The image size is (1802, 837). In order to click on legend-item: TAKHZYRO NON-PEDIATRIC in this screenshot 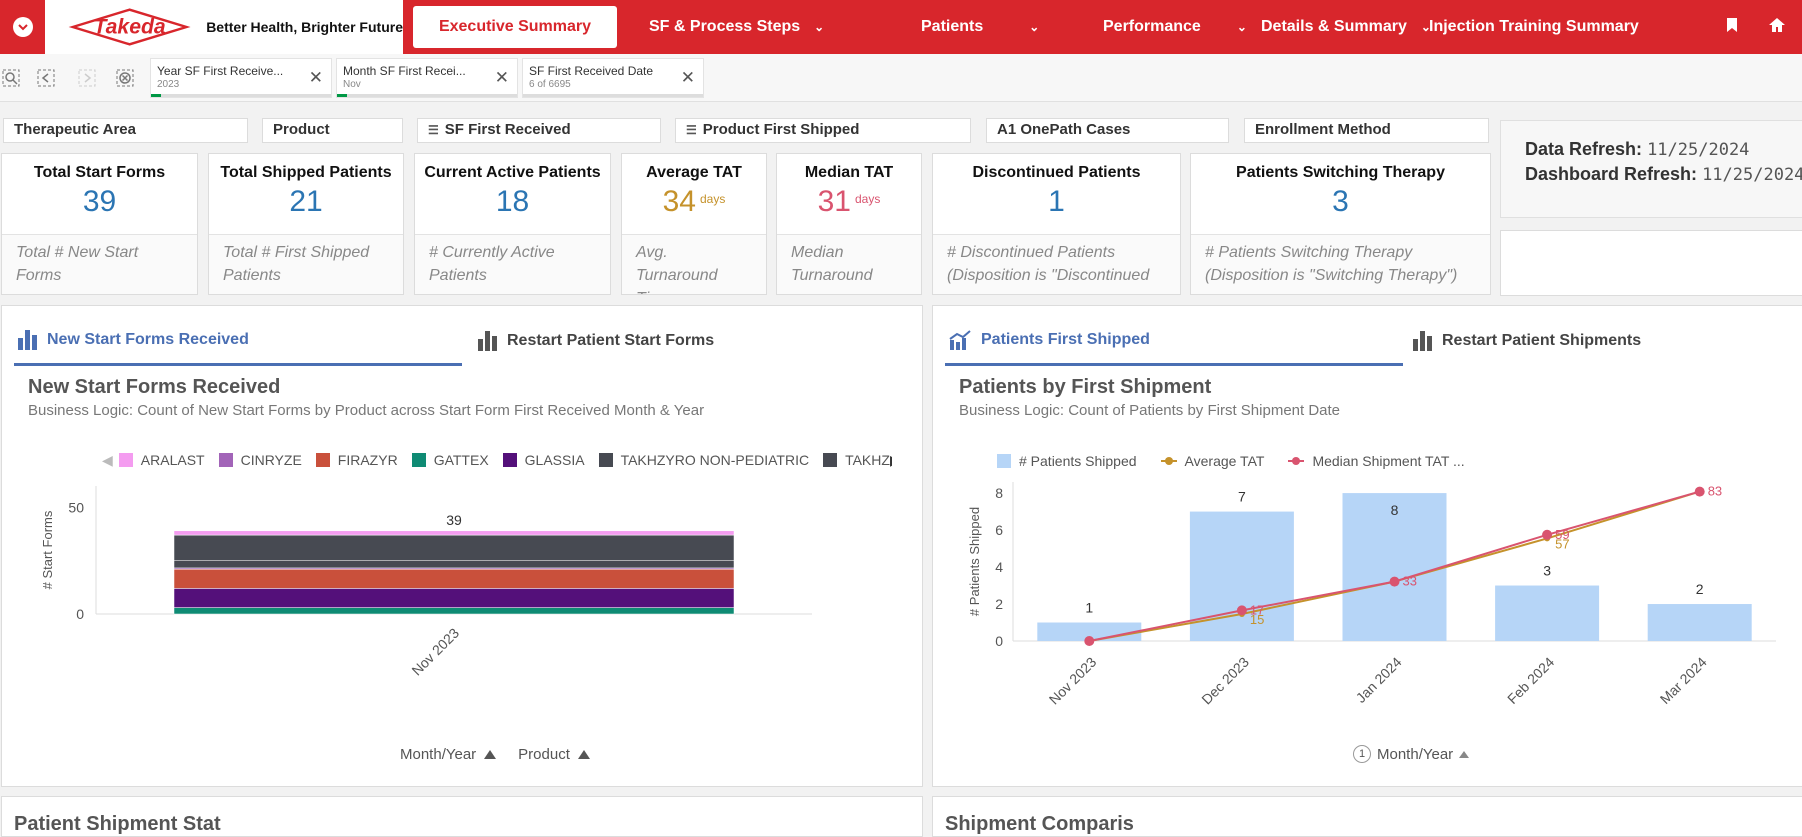, I will do `click(704, 460)`.